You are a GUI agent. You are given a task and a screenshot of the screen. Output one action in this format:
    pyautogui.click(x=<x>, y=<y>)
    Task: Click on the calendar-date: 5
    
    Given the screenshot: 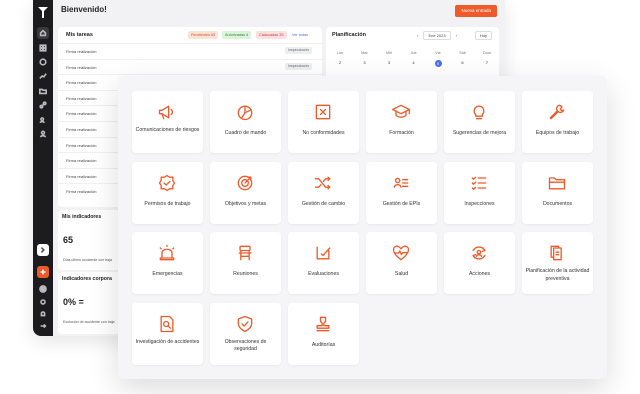 What is the action you would take?
    pyautogui.click(x=438, y=63)
    